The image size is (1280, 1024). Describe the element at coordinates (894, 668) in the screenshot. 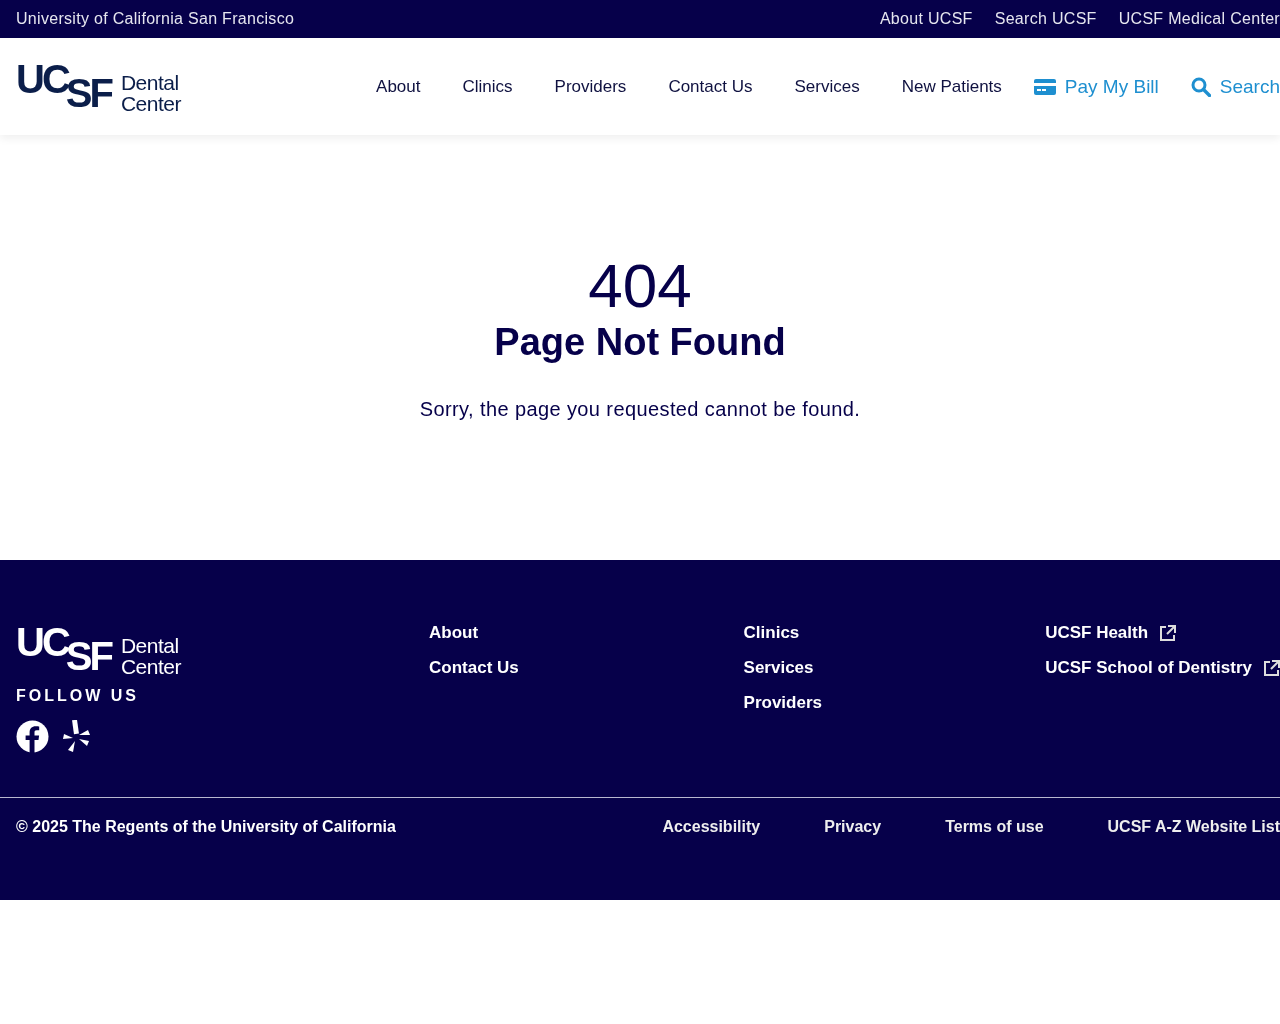

I see `footer-link: Services` at that location.